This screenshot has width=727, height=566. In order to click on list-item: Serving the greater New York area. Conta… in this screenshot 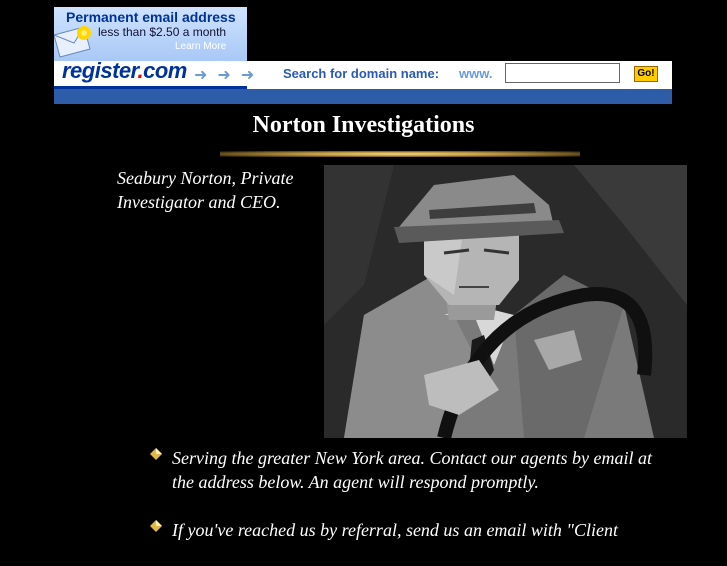, I will do `click(410, 470)`.